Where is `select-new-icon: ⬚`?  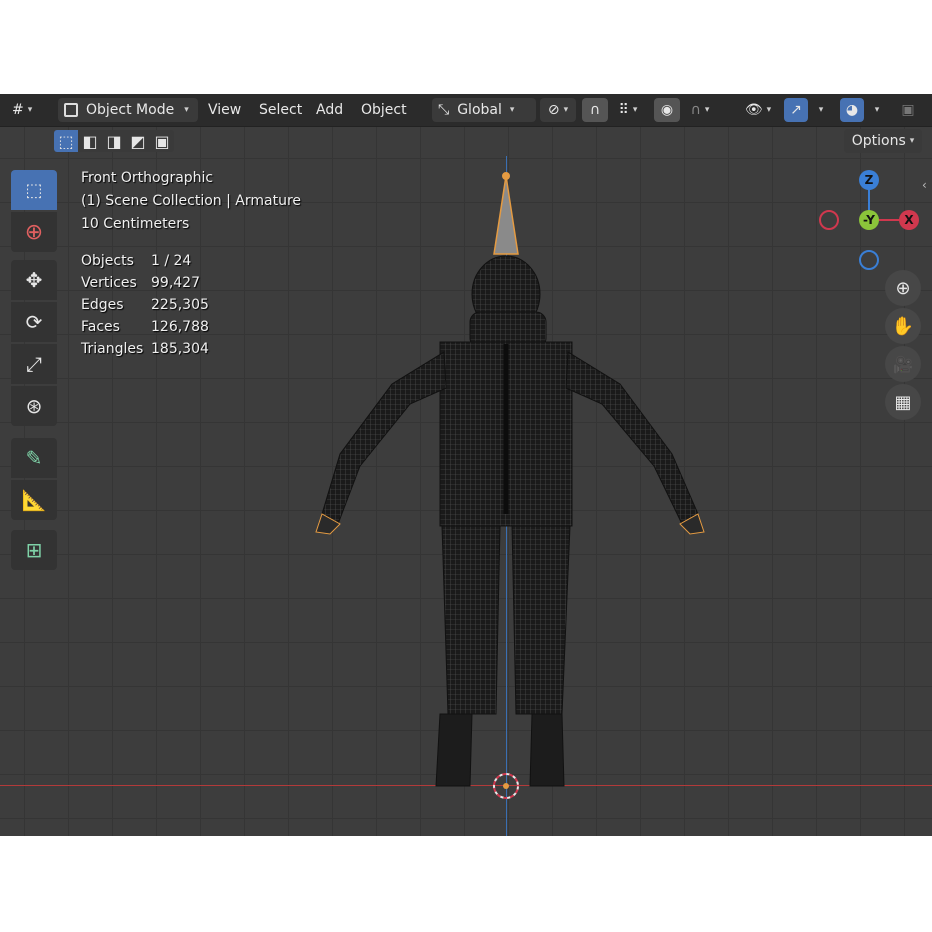
select-new-icon: ⬚ is located at coordinates (66, 141).